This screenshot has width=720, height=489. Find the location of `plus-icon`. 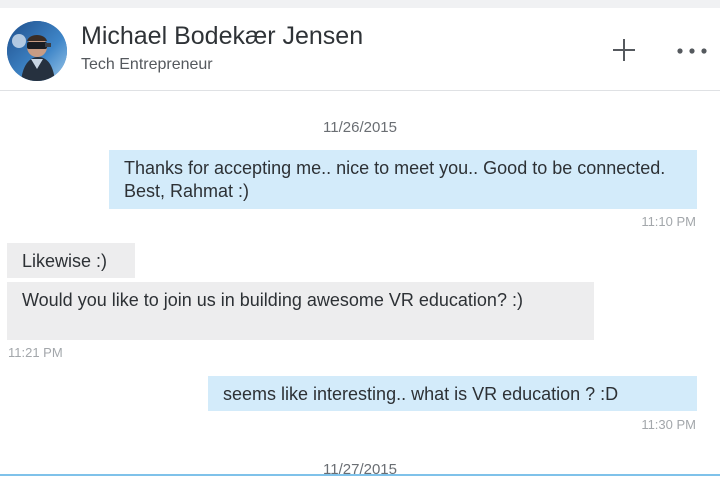

plus-icon is located at coordinates (624, 50).